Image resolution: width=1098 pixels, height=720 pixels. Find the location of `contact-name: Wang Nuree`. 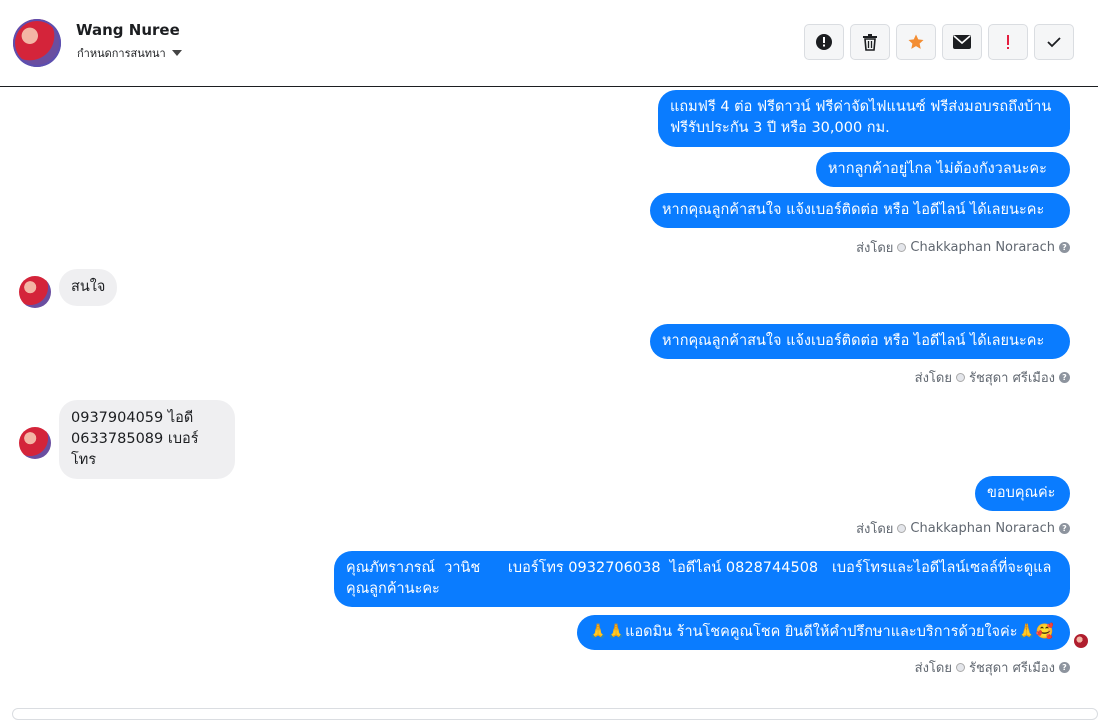

contact-name: Wang Nuree is located at coordinates (128, 30).